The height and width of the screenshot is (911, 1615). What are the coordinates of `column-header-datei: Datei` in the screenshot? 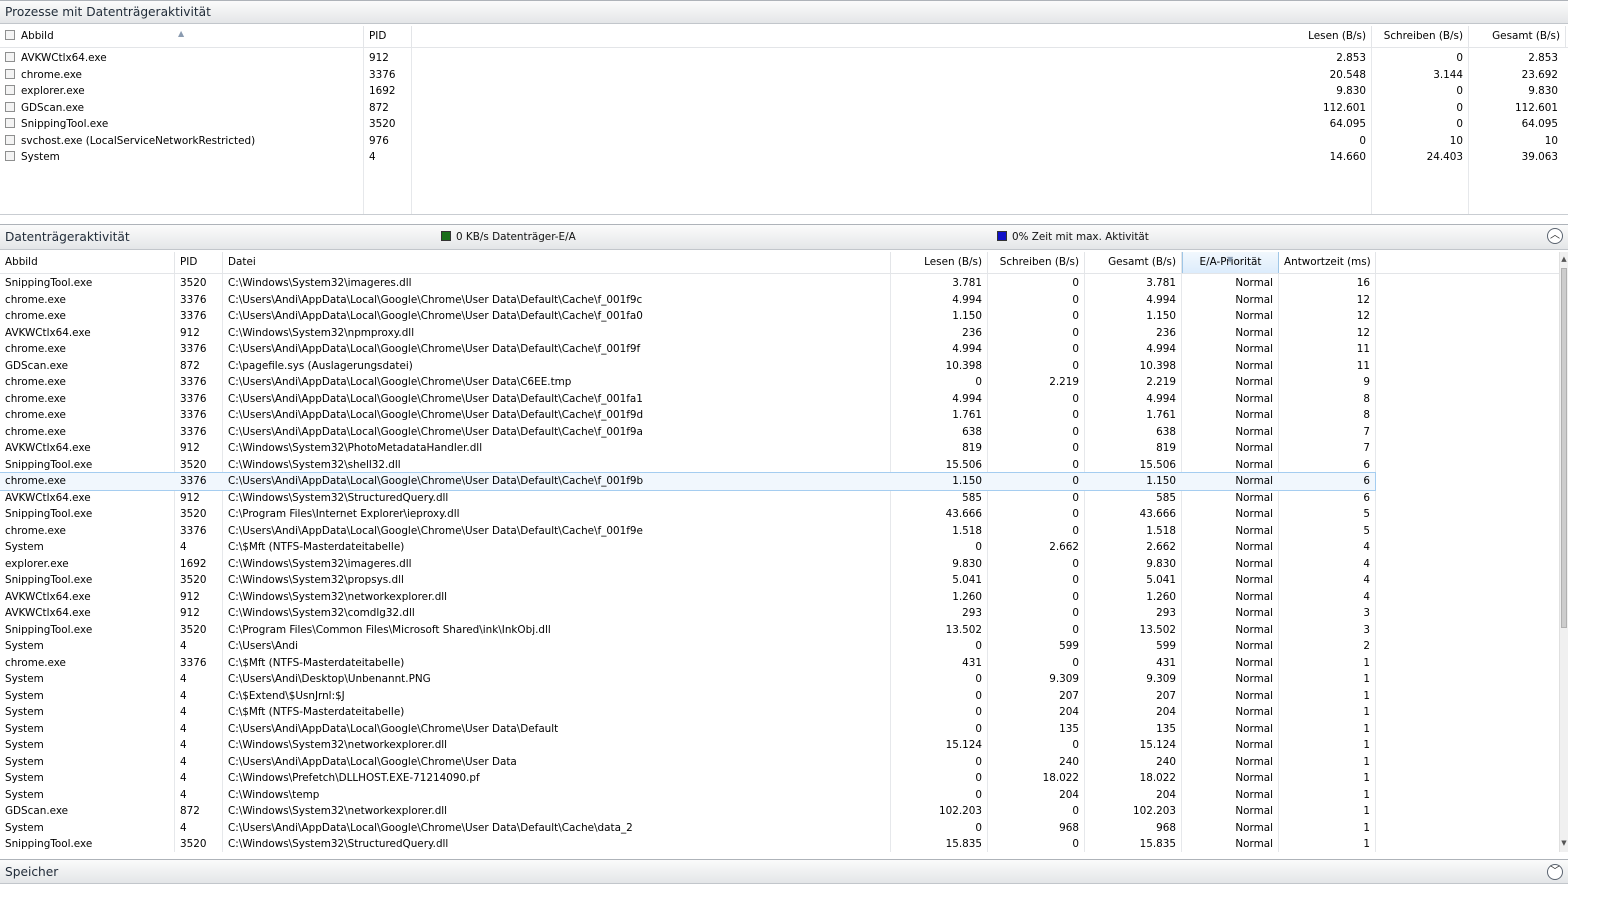 It's located at (557, 262).